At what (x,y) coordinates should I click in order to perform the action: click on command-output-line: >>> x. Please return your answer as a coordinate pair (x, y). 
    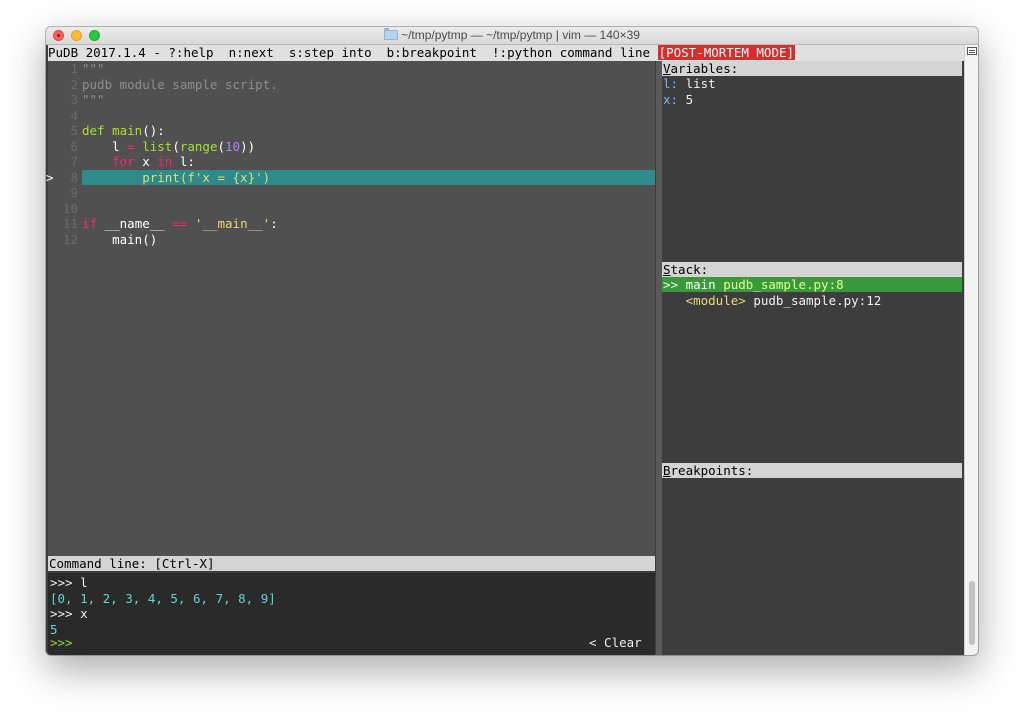
    Looking at the image, I should click on (69, 613).